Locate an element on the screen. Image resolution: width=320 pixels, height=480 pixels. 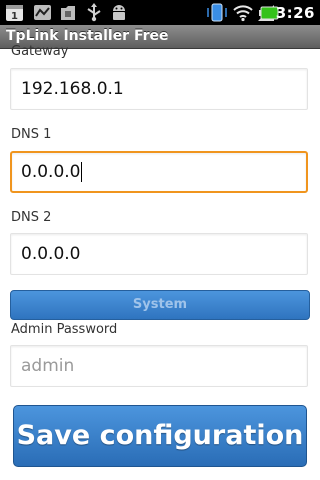
save-configuration-button: Save configuration is located at coordinates (160, 436).